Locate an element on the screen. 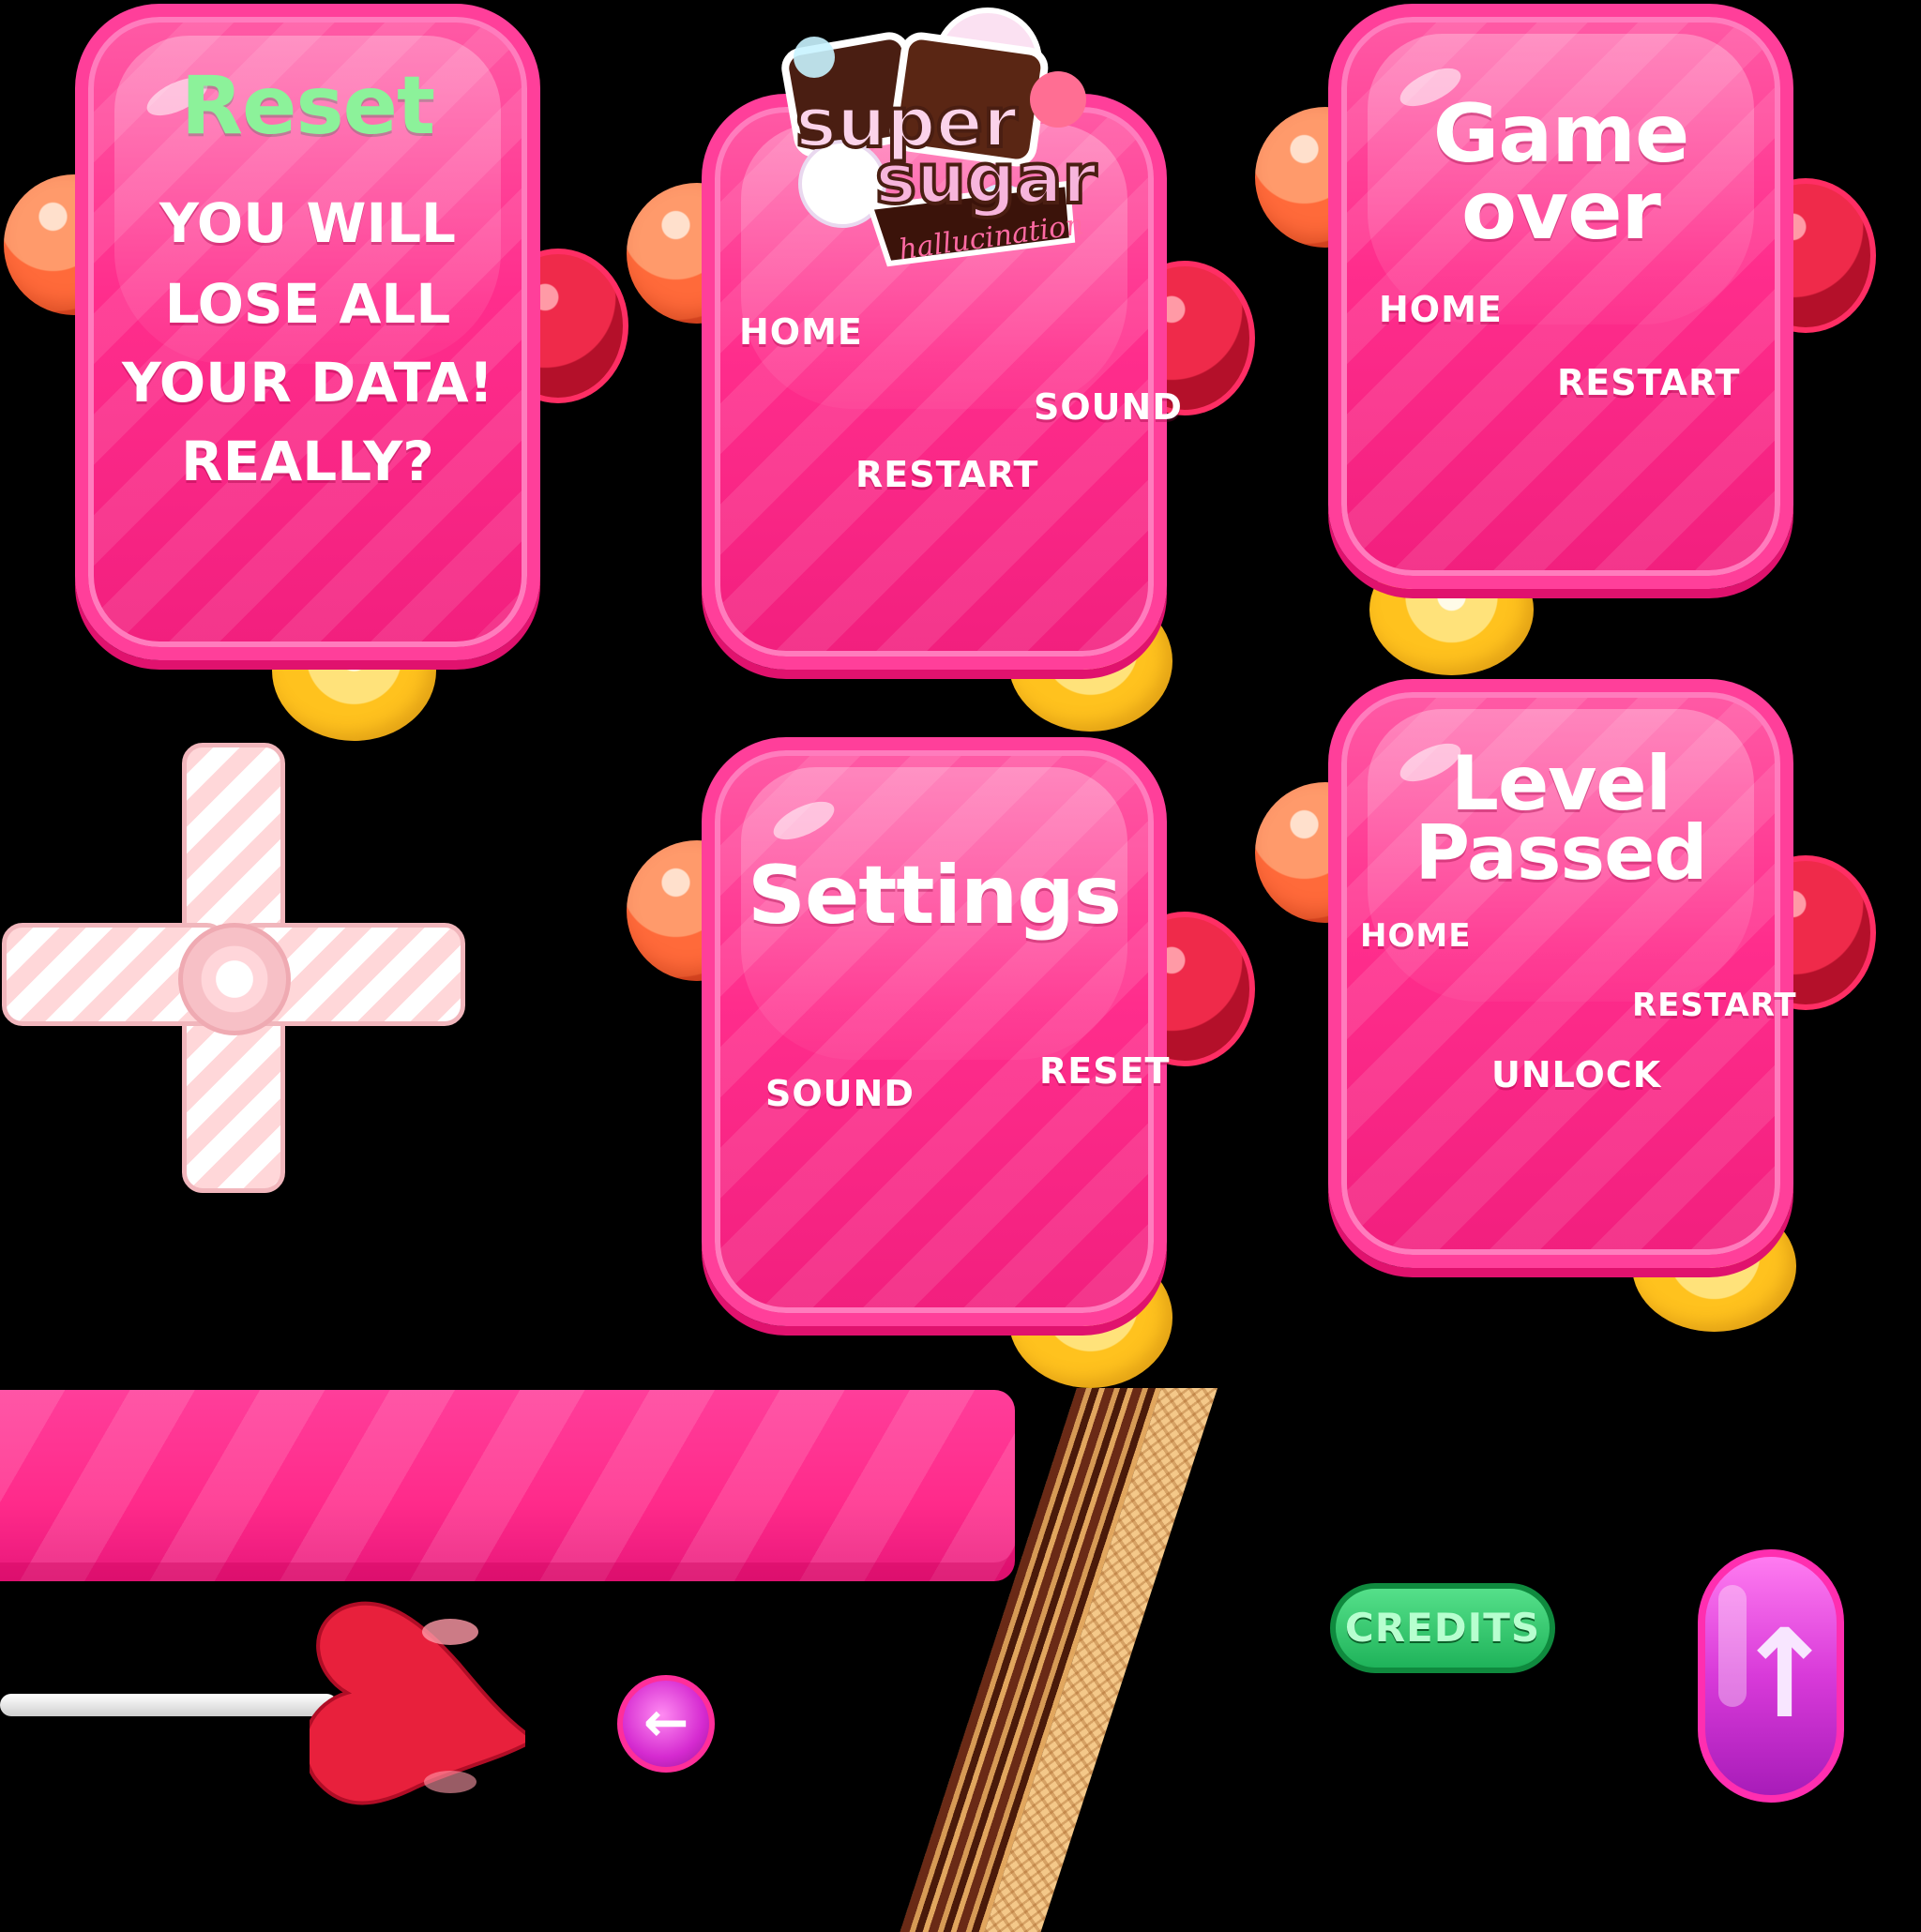 This screenshot has width=1921, height=1932. game-over-home-button: HOME is located at coordinates (1441, 309).